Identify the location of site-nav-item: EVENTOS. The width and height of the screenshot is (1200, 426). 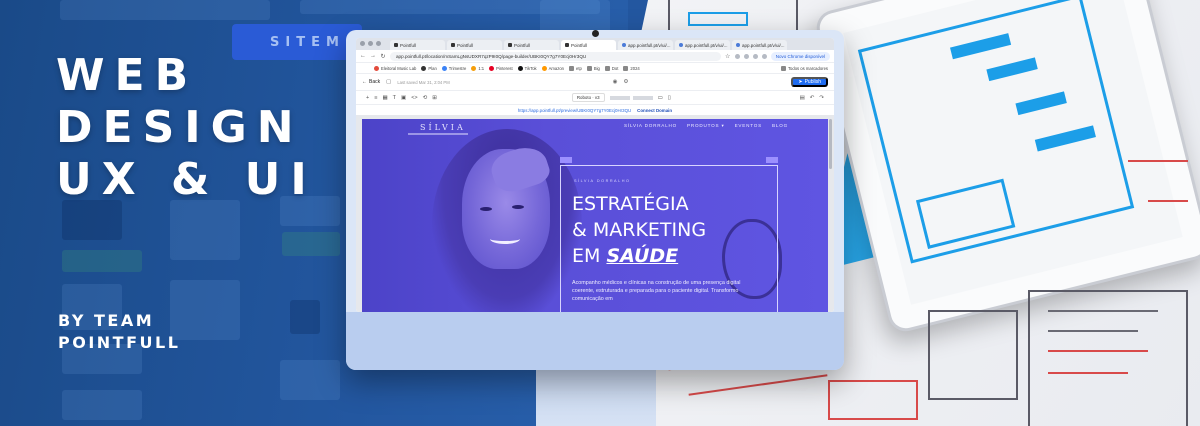
(748, 126).